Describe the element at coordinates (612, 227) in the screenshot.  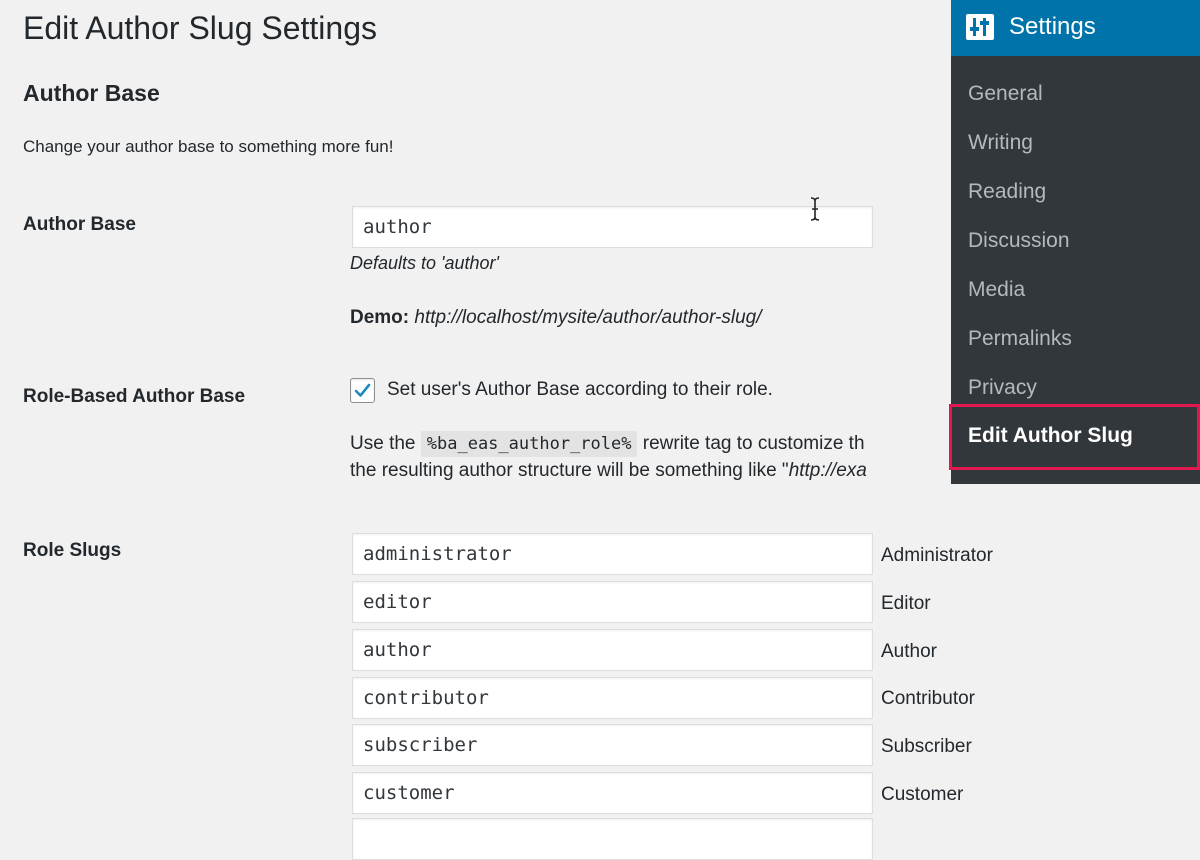
I see `author-base-input` at that location.